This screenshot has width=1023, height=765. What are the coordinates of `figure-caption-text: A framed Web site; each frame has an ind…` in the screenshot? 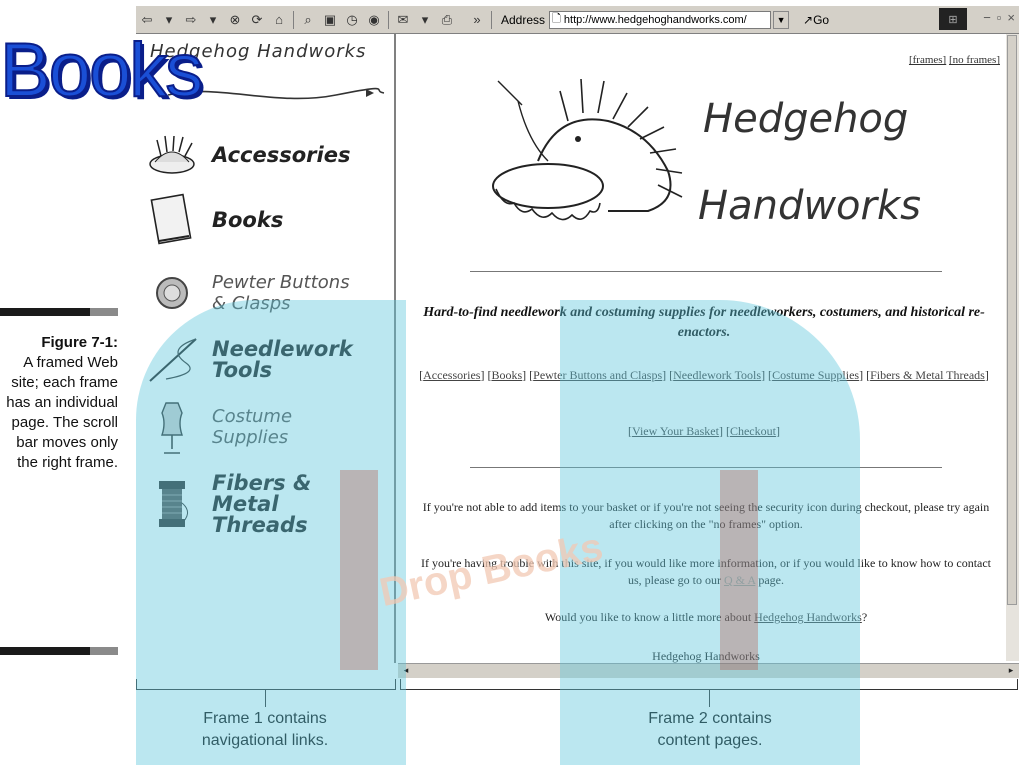 It's located at (62, 412).